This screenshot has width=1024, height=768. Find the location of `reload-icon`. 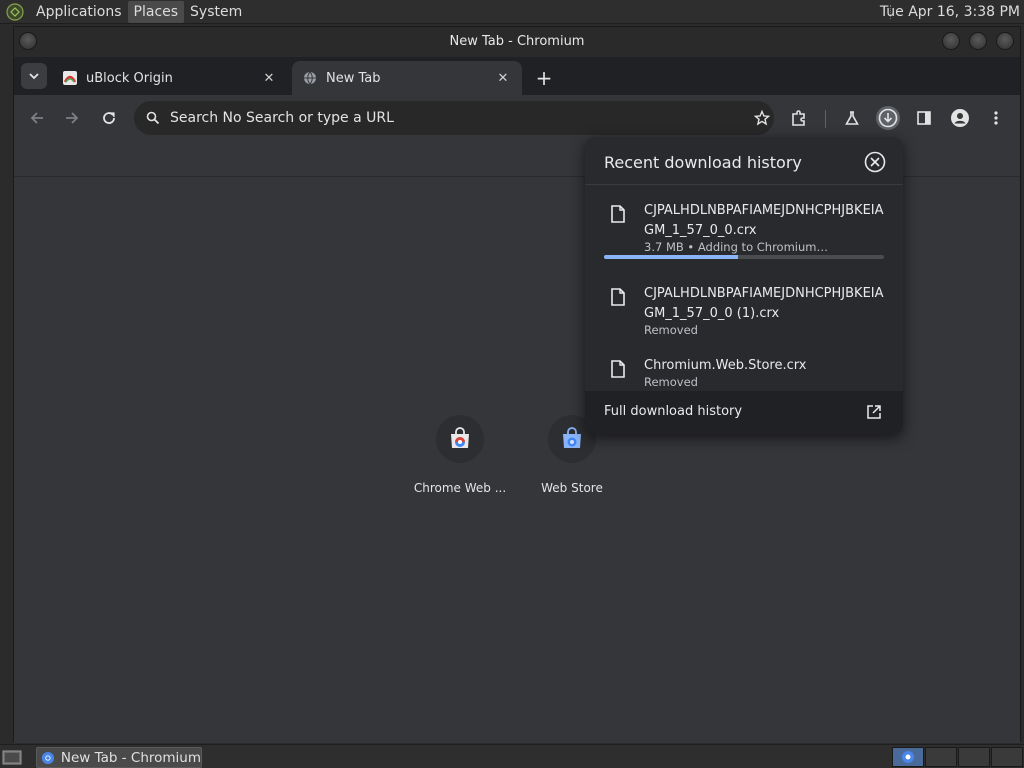

reload-icon is located at coordinates (109, 118).